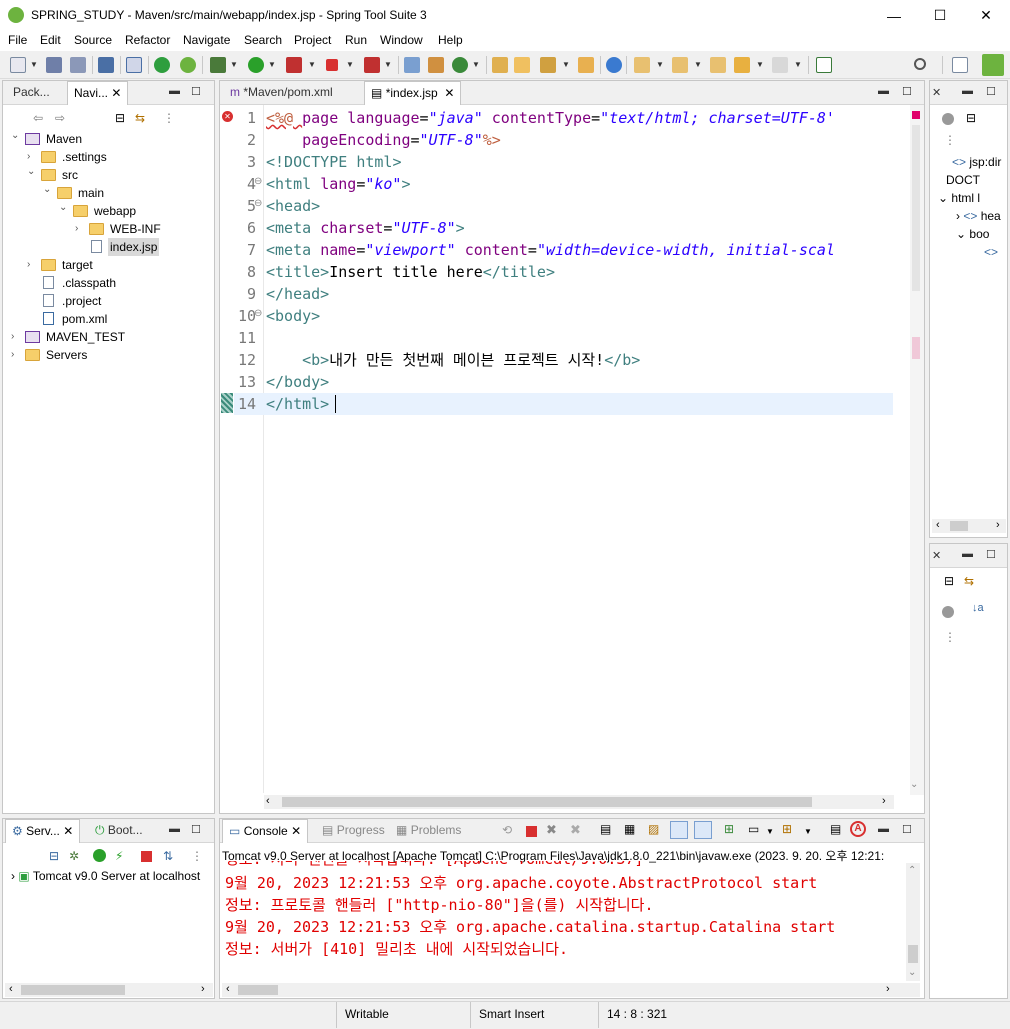 The height and width of the screenshot is (1029, 1010). I want to click on code-line: </head>, so click(297, 294).